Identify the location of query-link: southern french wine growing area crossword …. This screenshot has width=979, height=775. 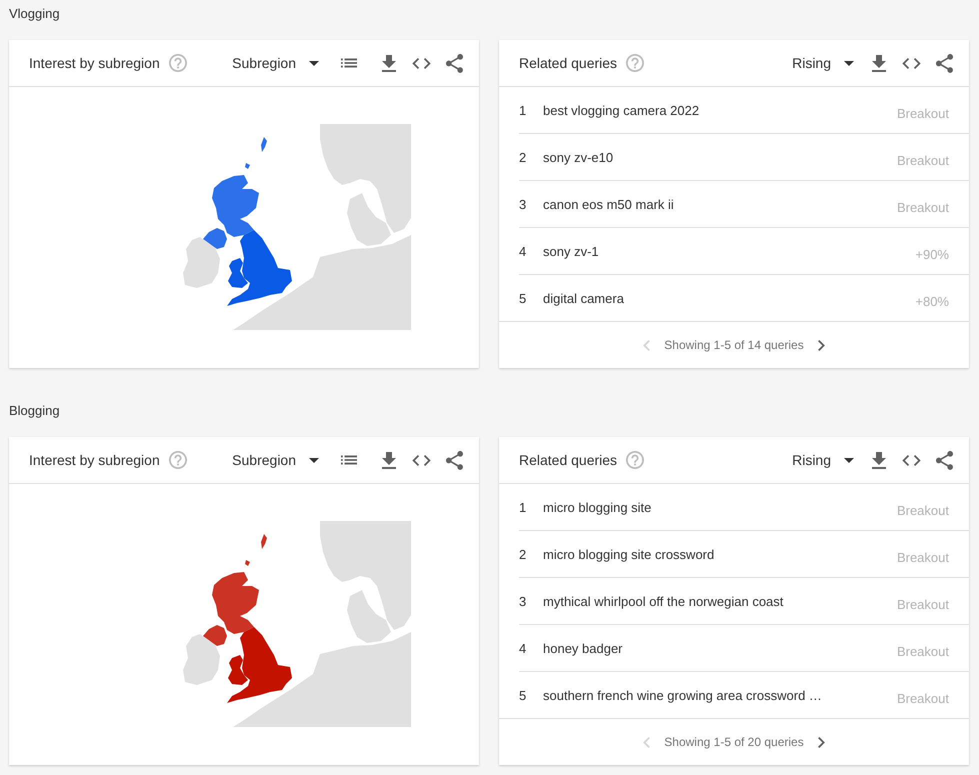
(720, 695).